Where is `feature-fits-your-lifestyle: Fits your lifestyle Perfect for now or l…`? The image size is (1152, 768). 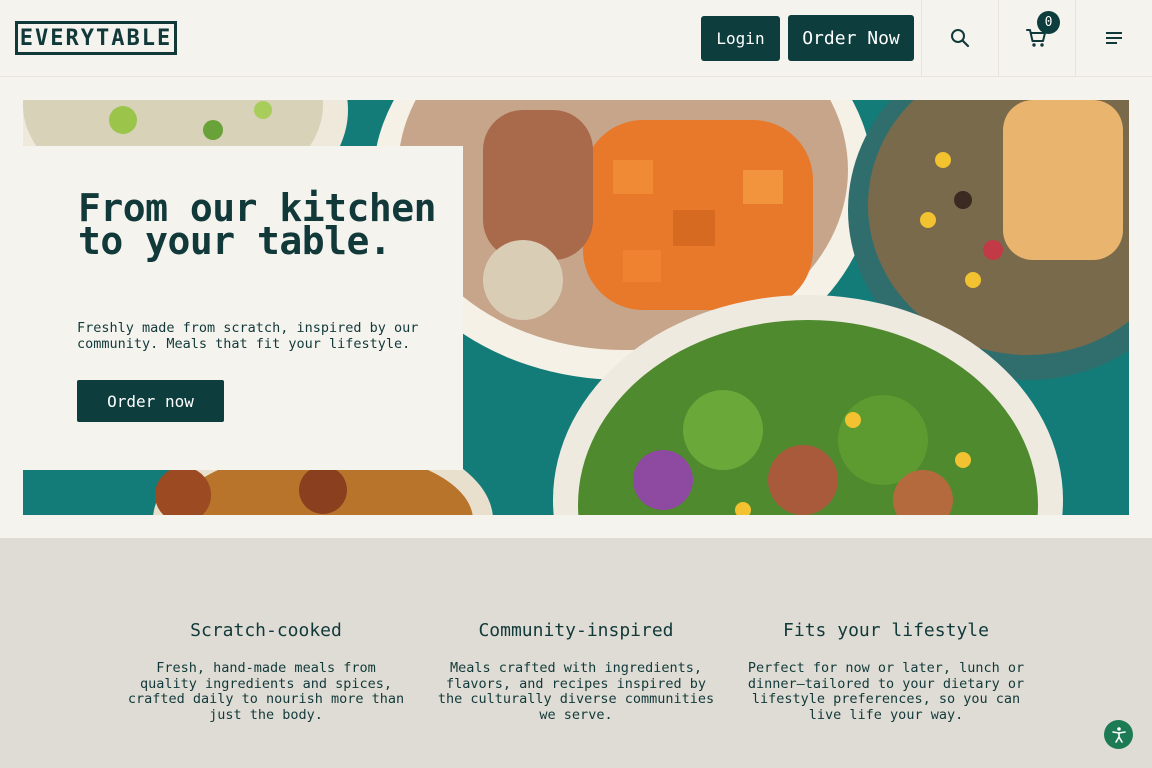 feature-fits-your-lifestyle: Fits your lifestyle Perfect for now or l… is located at coordinates (886, 671).